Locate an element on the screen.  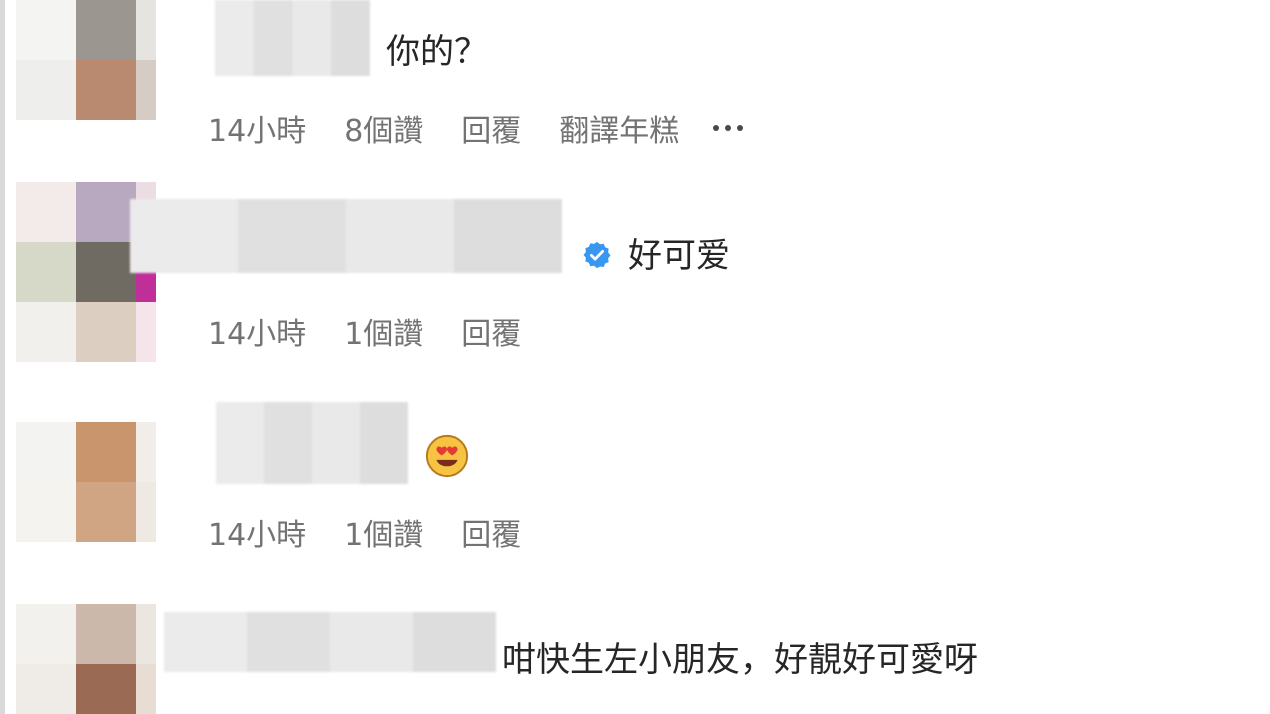
comment-text: 好可爱 is located at coordinates (679, 256).